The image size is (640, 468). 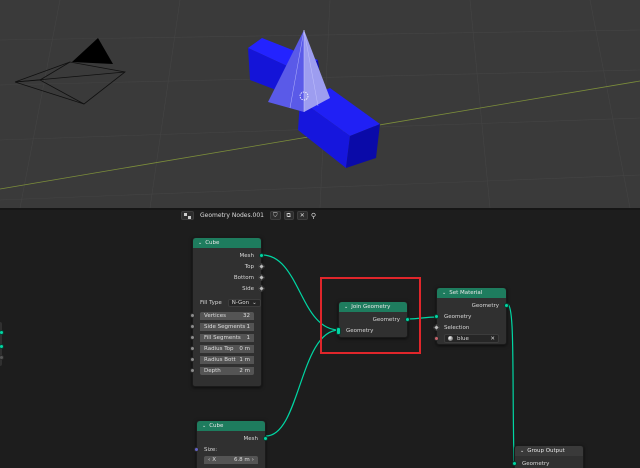 I want to click on node-editor-header: Geometry Nodes.001 ⛉ ⧉ ✕ ⚲, so click(x=248, y=215).